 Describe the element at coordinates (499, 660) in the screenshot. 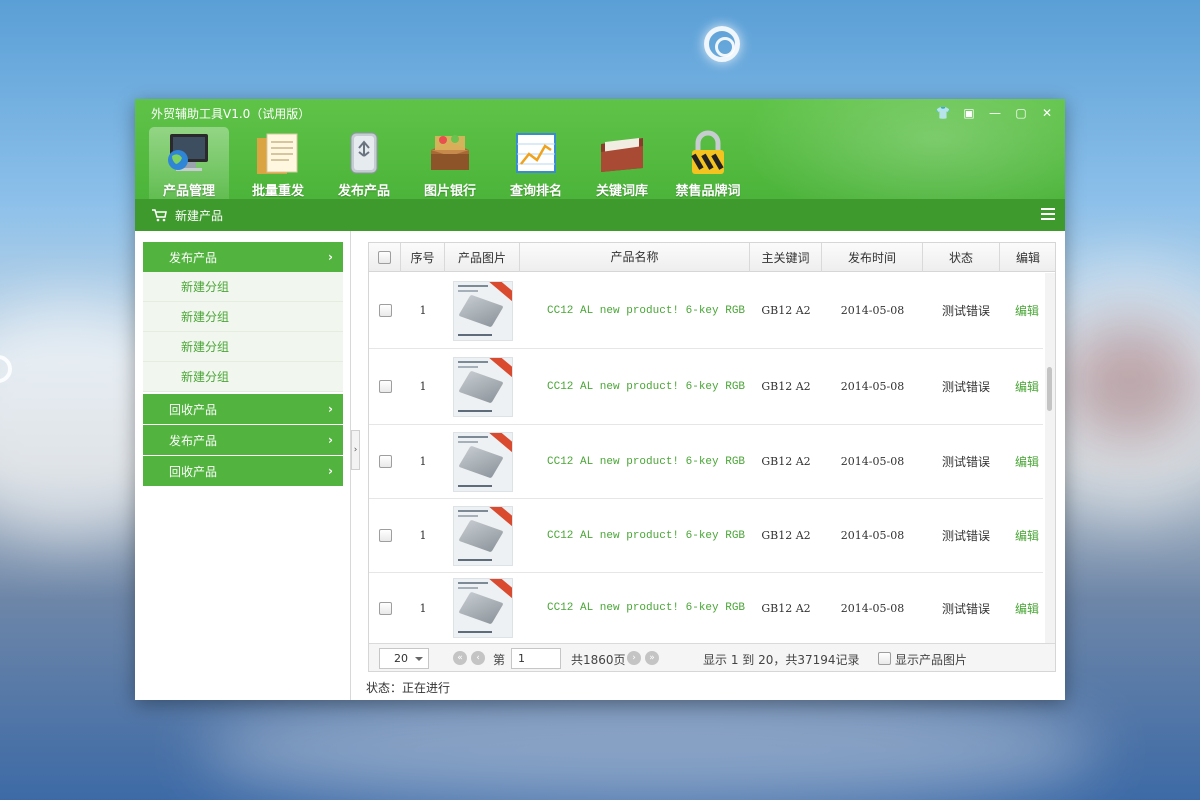

I see `page-label: 第` at that location.